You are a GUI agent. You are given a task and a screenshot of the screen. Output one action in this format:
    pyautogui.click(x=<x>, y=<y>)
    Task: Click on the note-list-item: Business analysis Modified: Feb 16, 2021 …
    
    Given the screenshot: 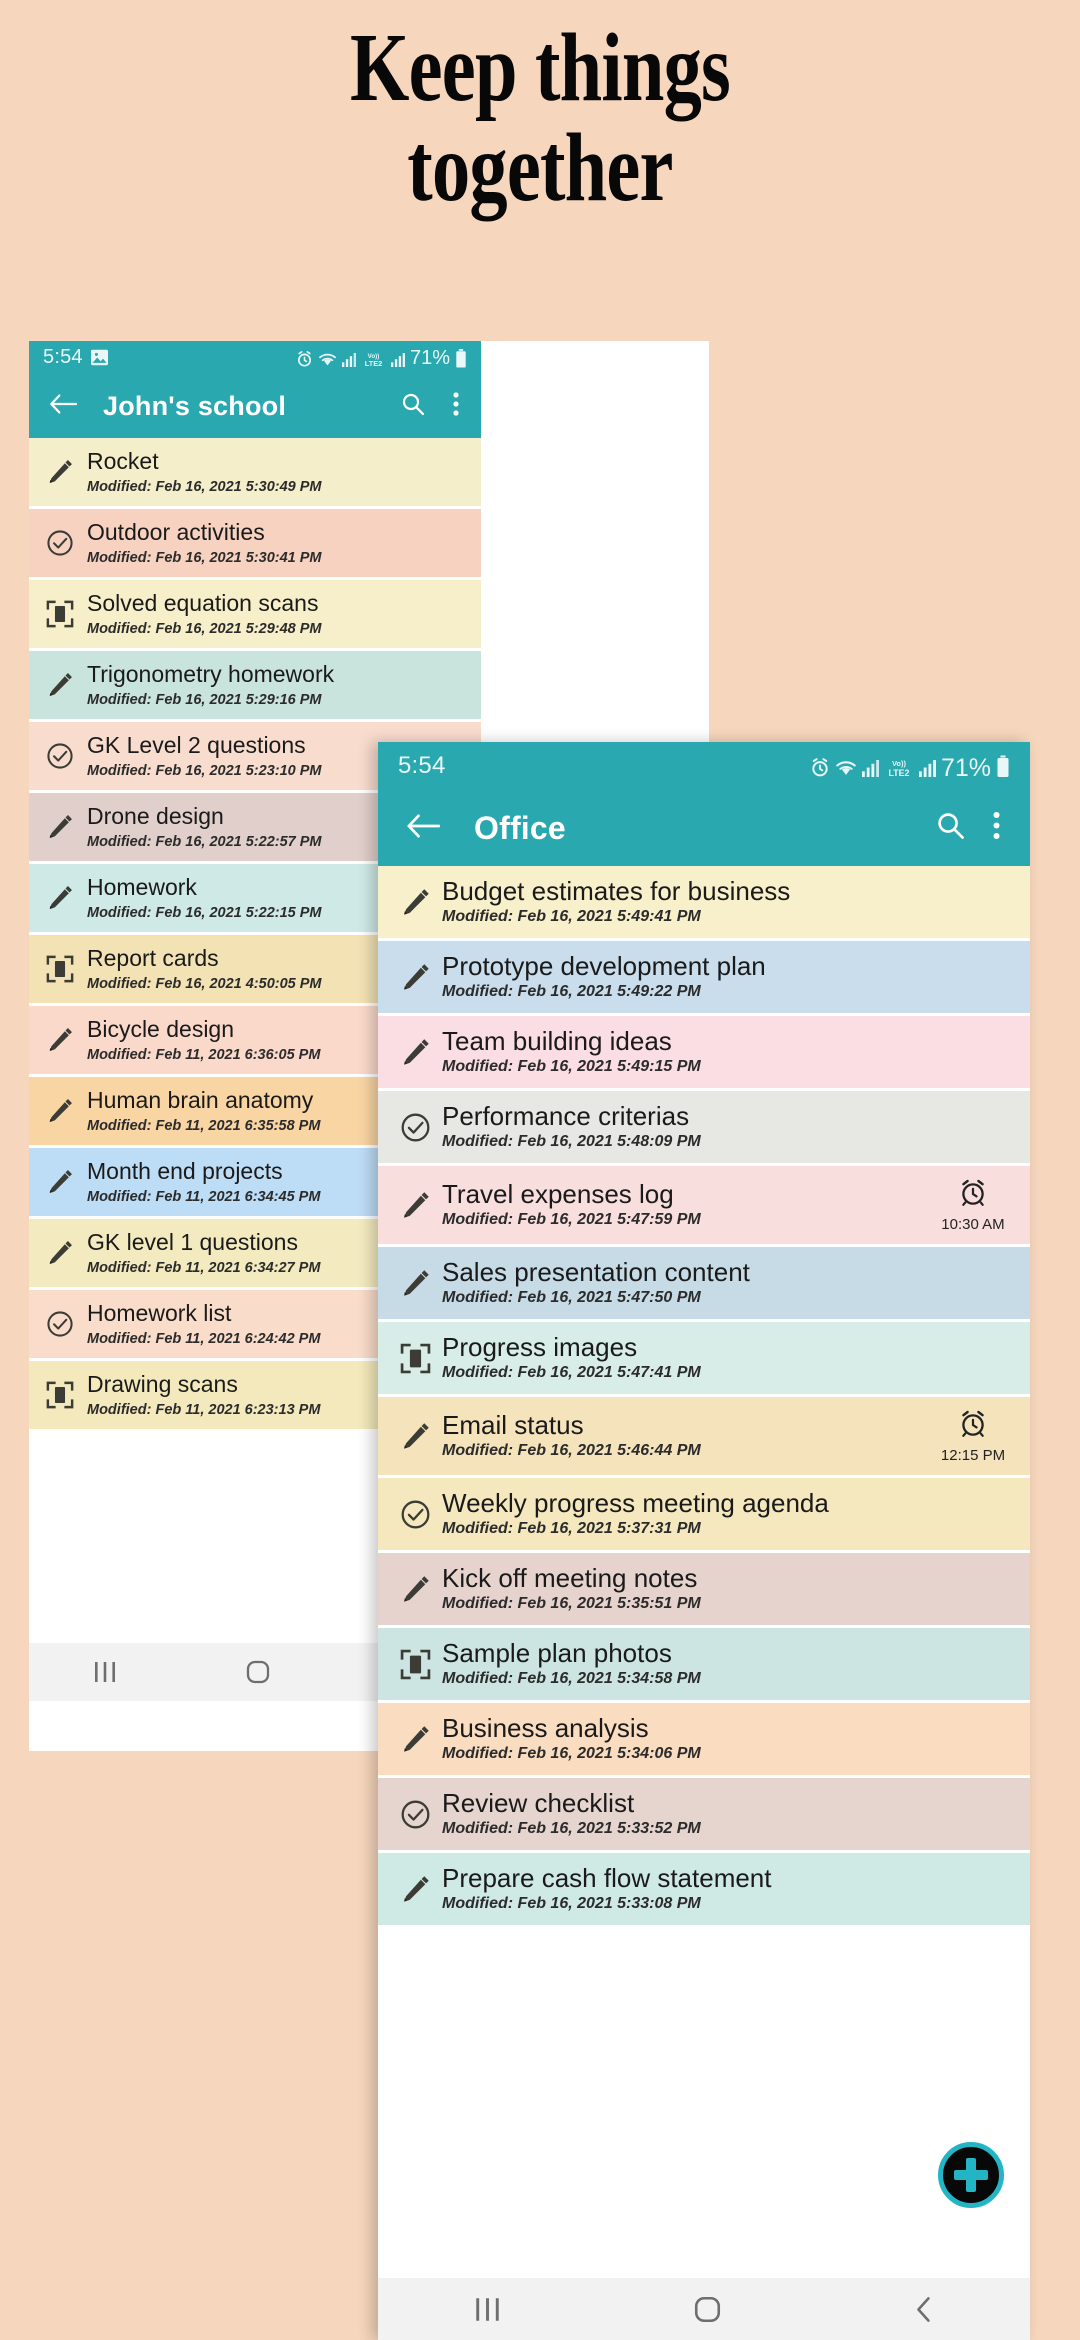 What is the action you would take?
    pyautogui.click(x=704, y=1739)
    